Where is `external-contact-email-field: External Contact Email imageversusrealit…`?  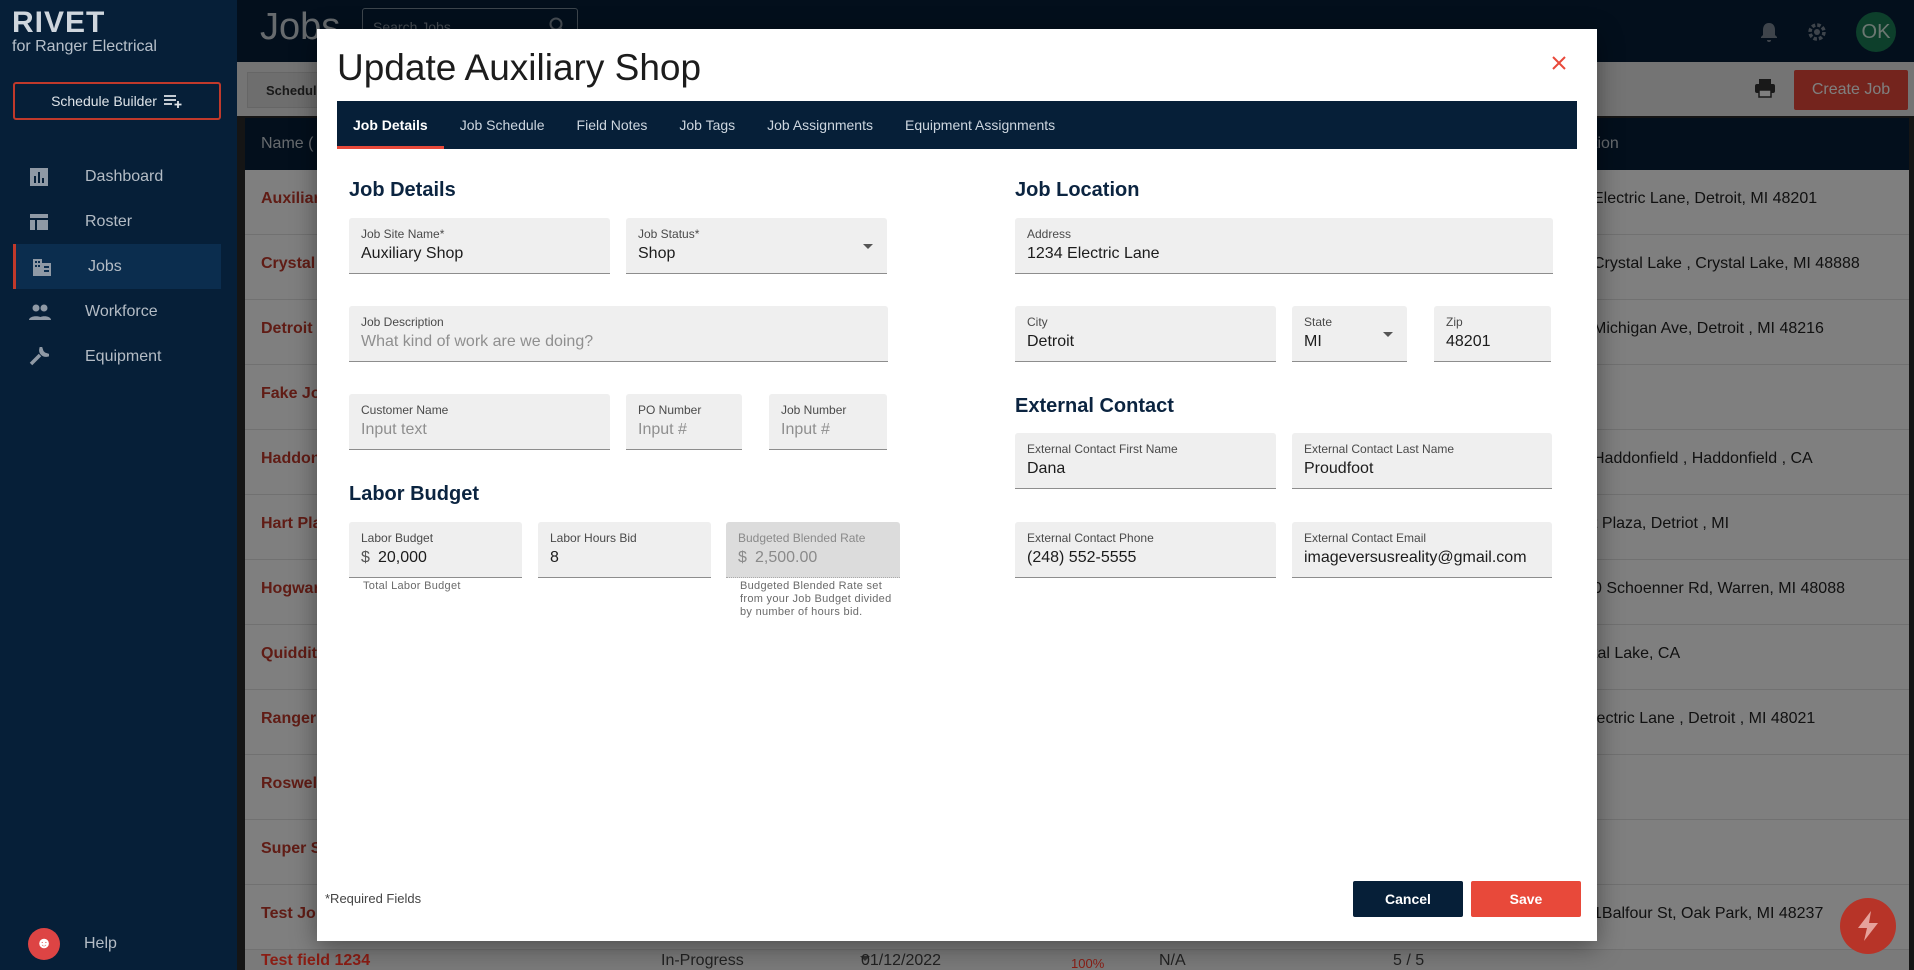
external-contact-email-field: External Contact Email imageversusrealit… is located at coordinates (1422, 550).